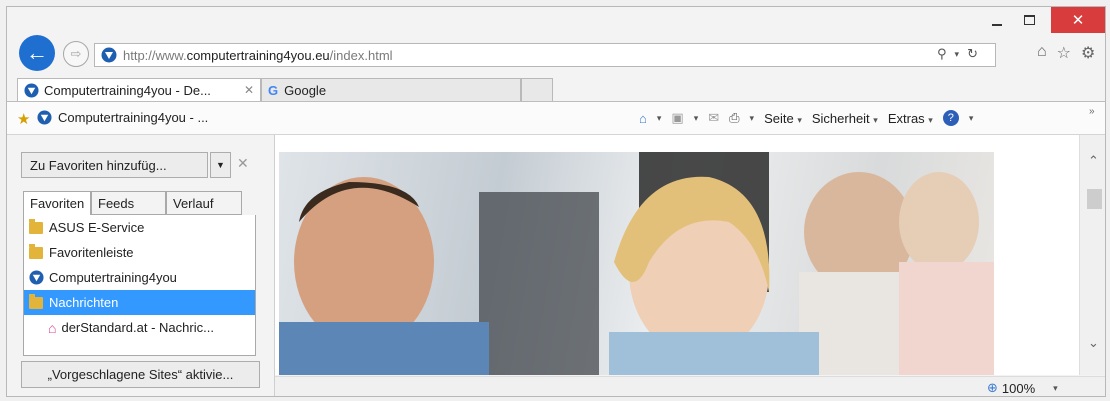 The image size is (1110, 401). I want to click on browser-toolbar-icons: ⌂ ☆ ⚙, so click(1066, 53).